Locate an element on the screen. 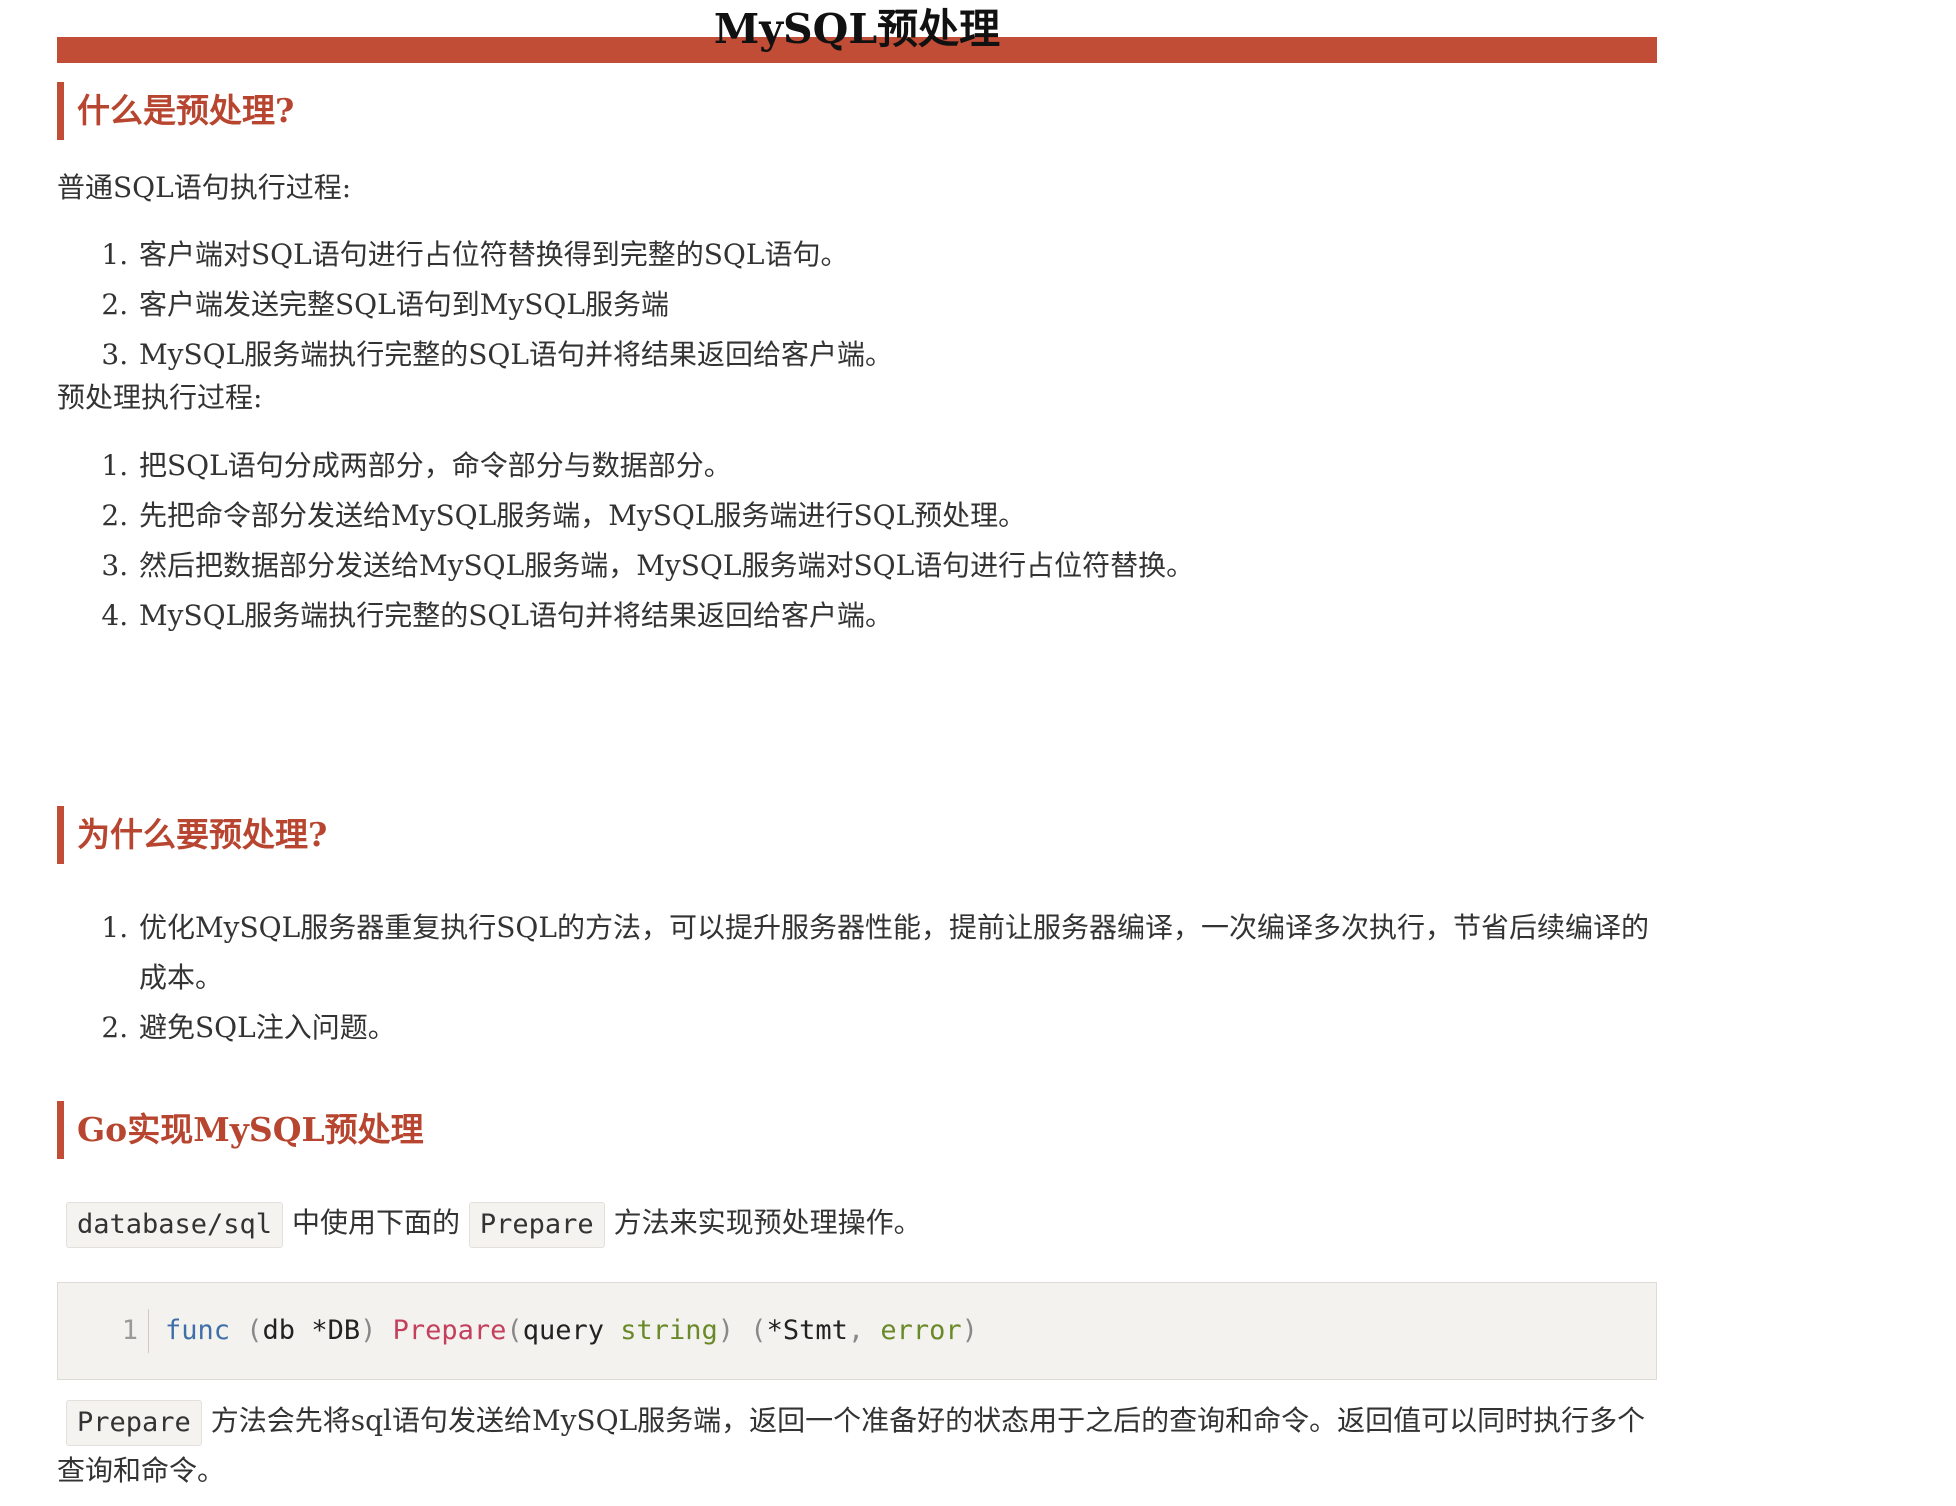 The width and height of the screenshot is (1956, 1506). section-heading-go-impl: Go实现MySQL预处理 is located at coordinates (240, 1130).